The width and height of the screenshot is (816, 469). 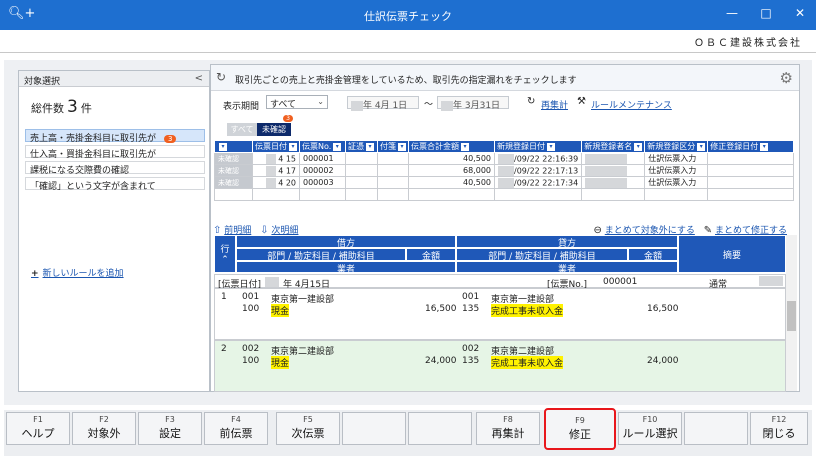 What do you see at coordinates (451, 146) in the screenshot?
I see `col-header: 伝票合計金額 ▾` at bounding box center [451, 146].